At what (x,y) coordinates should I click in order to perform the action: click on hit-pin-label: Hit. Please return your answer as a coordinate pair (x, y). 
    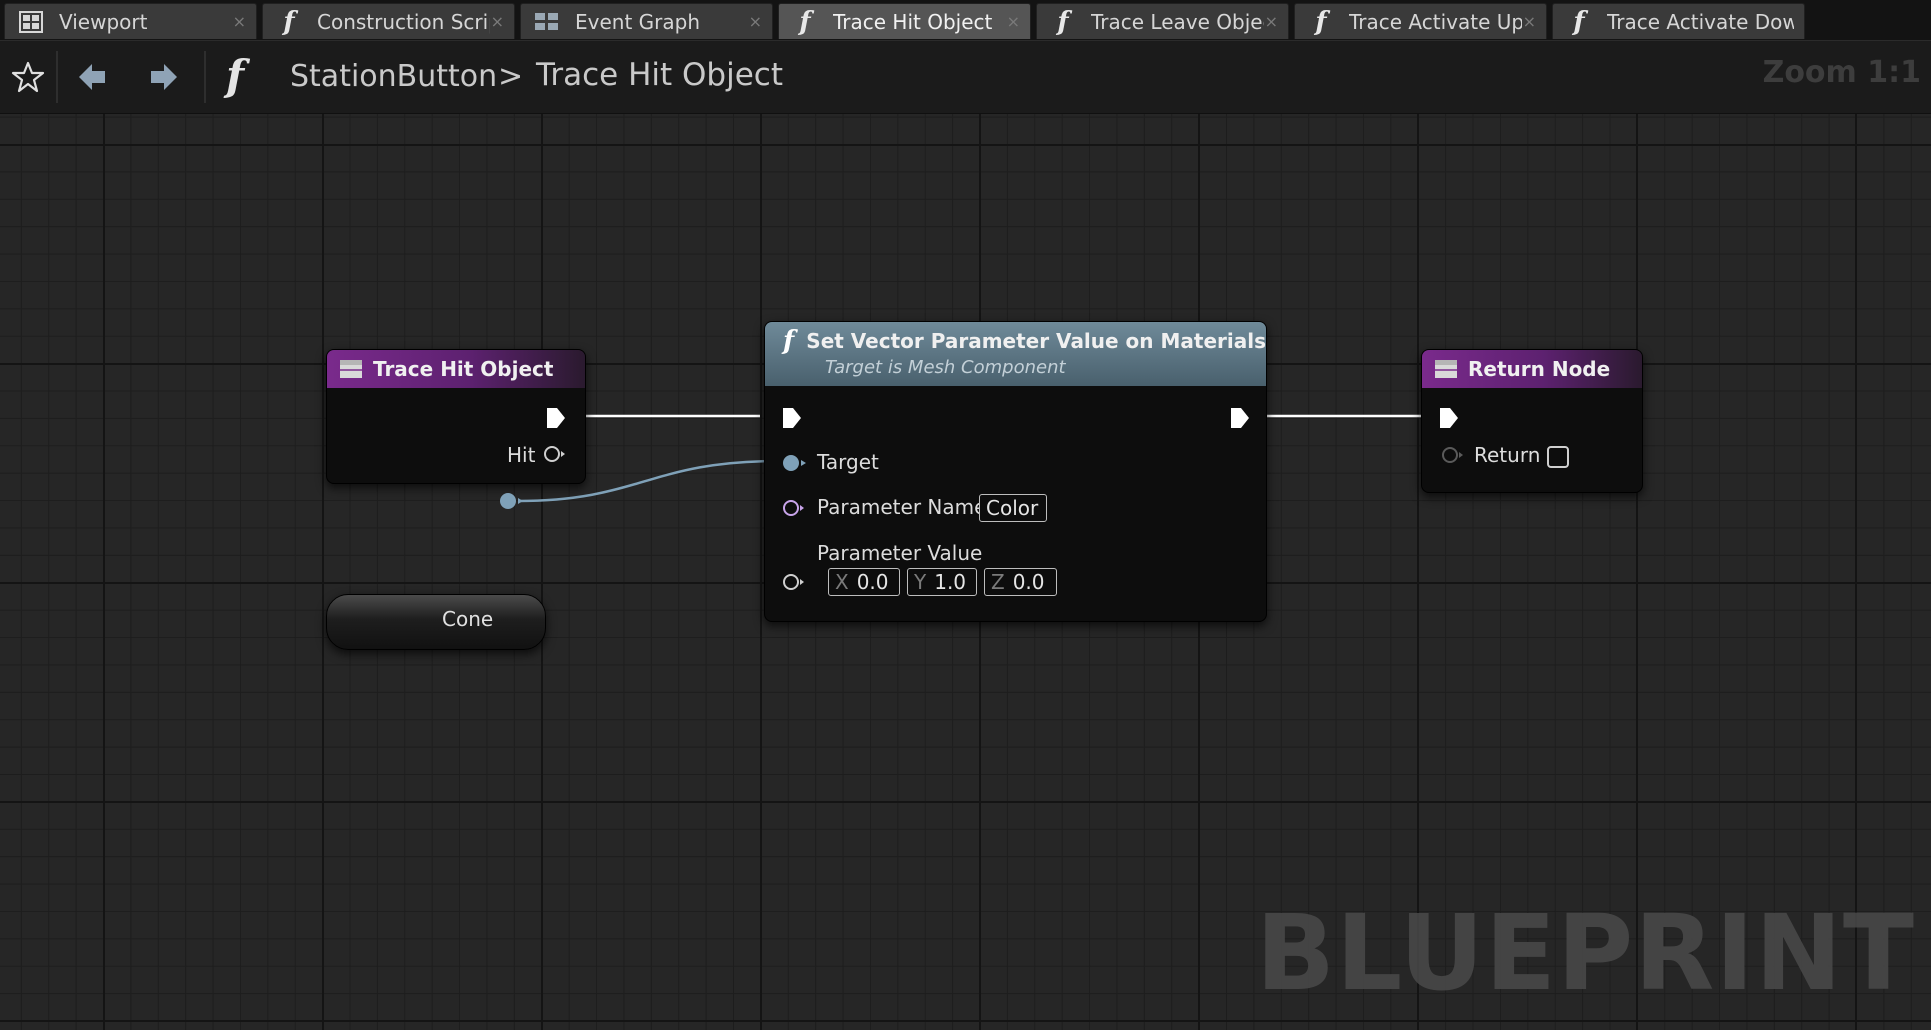
    Looking at the image, I should click on (521, 455).